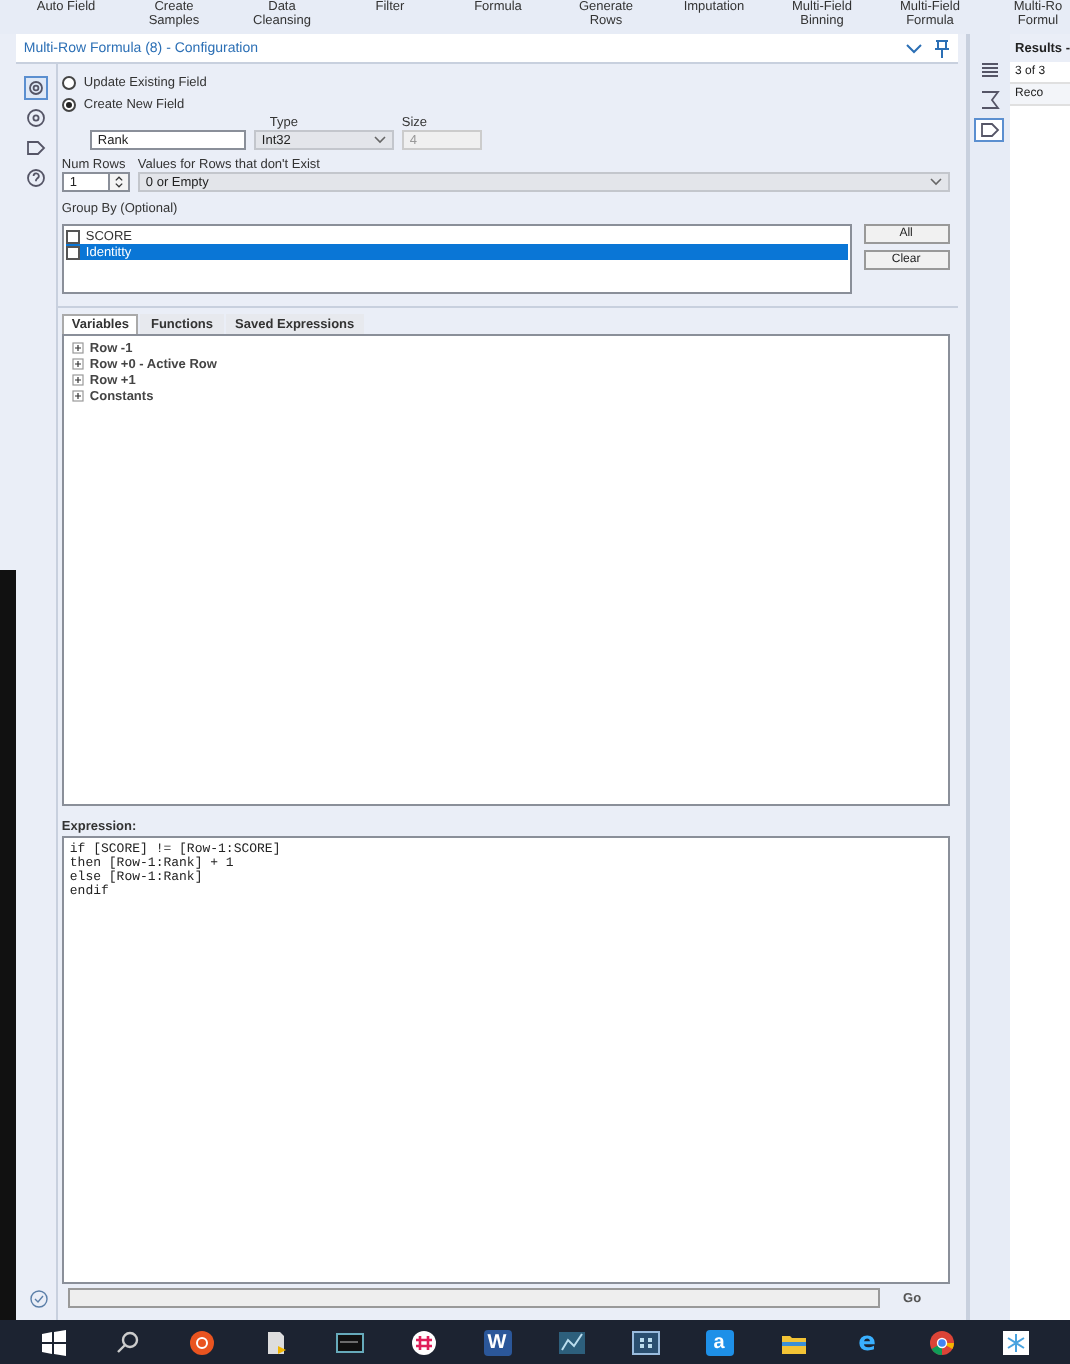  What do you see at coordinates (867, 1342) in the screenshot?
I see `browser-icon: e` at bounding box center [867, 1342].